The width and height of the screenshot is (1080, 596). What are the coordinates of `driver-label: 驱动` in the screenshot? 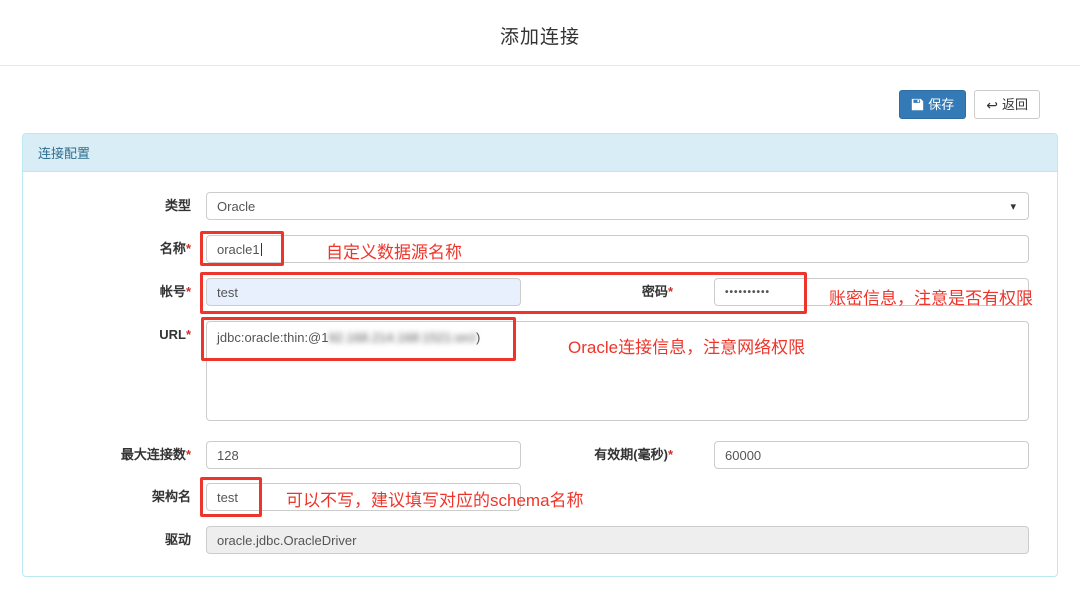 It's located at (177, 539).